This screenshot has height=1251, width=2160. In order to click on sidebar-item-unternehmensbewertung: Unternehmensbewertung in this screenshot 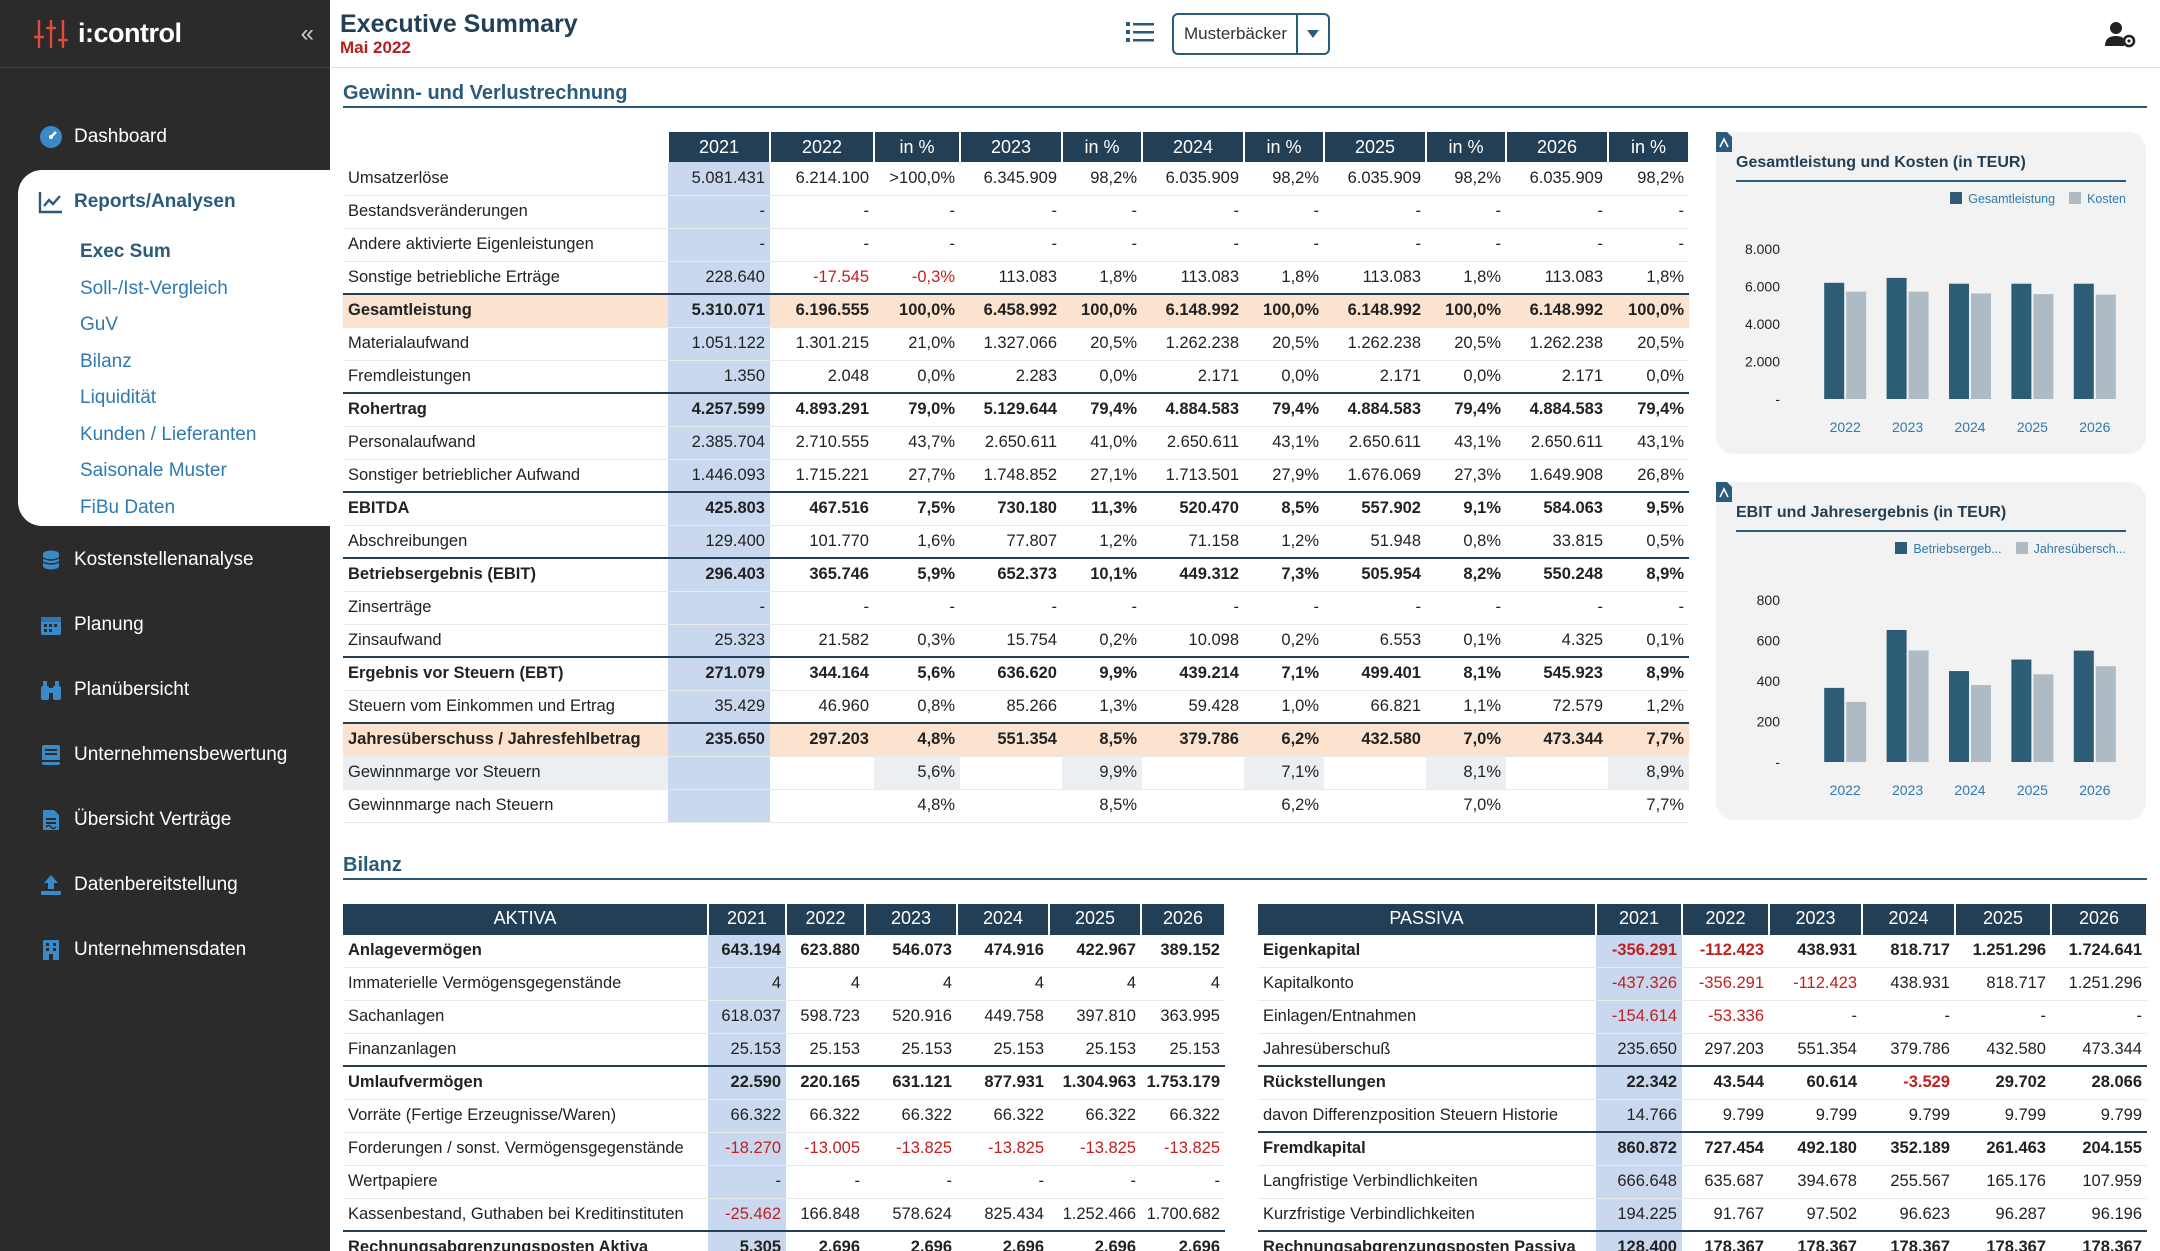, I will do `click(165, 754)`.